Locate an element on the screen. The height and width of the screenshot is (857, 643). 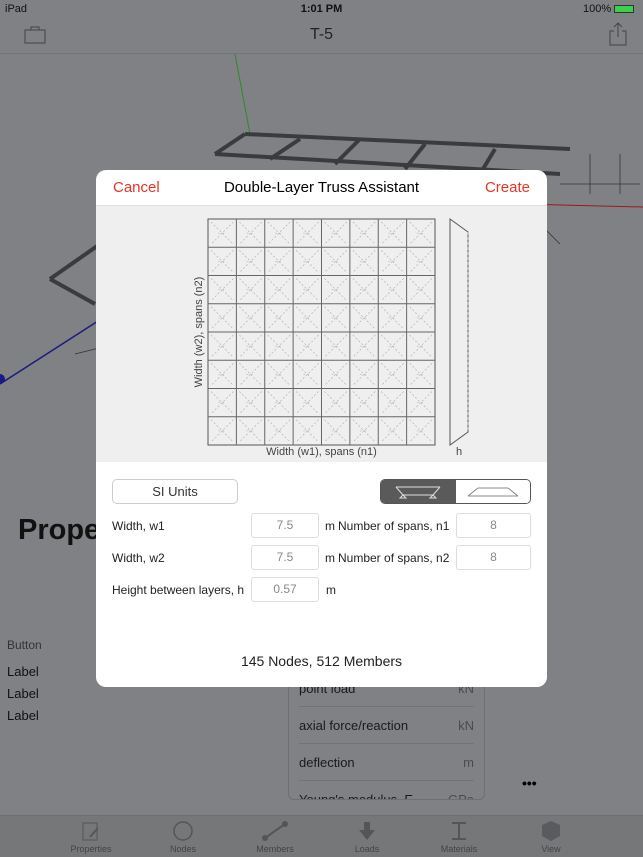
table-row: Young's modulus, E GPa is located at coordinates (386, 790).